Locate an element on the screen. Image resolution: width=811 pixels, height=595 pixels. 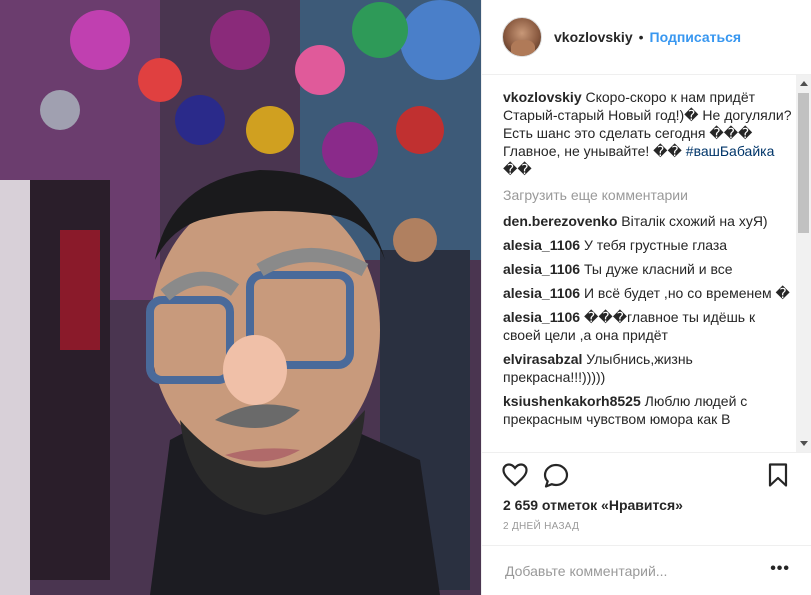
scroll-up-arrow-icon is located at coordinates (804, 83).